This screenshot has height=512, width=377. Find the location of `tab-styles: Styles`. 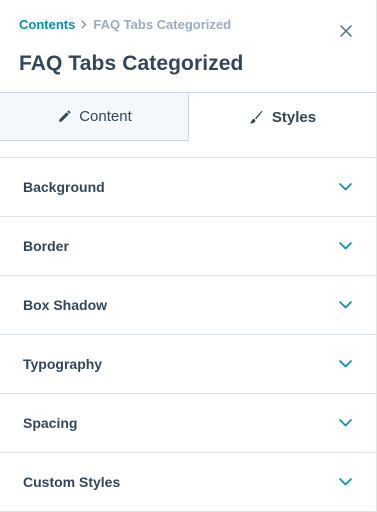

tab-styles: Styles is located at coordinates (282, 116).